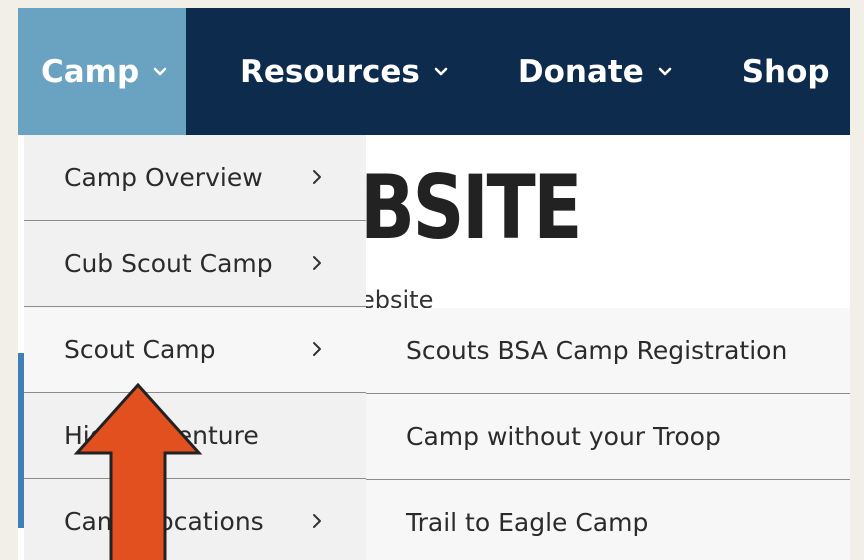 The height and width of the screenshot is (560, 864). Describe the element at coordinates (527, 522) in the screenshot. I see `submenu-item-label: Trail to Eagle Camp` at that location.